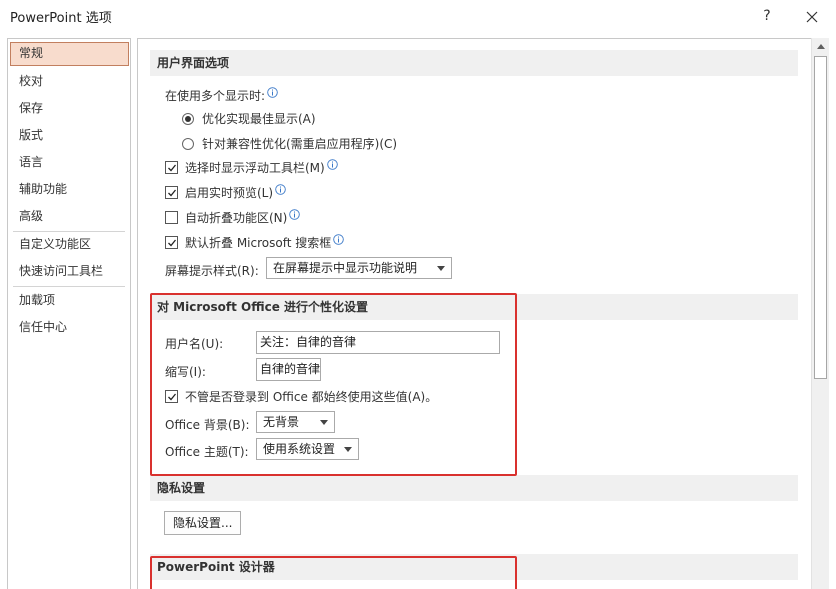 This screenshot has height=589, width=836. Describe the element at coordinates (333, 572) in the screenshot. I see `highlight-box-designer` at that location.